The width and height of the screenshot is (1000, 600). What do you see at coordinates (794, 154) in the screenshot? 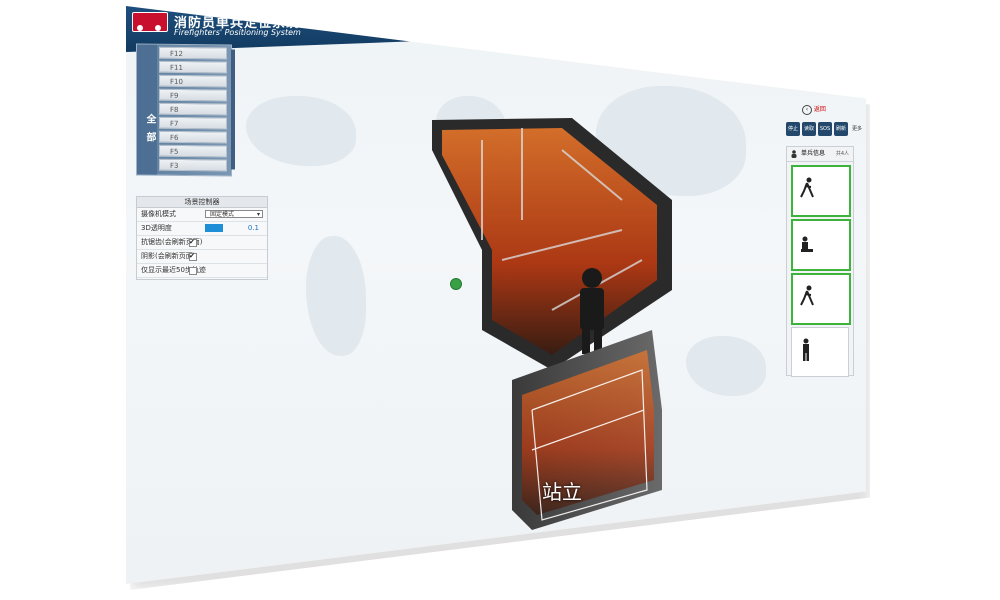
I see `user-icon` at bounding box center [794, 154].